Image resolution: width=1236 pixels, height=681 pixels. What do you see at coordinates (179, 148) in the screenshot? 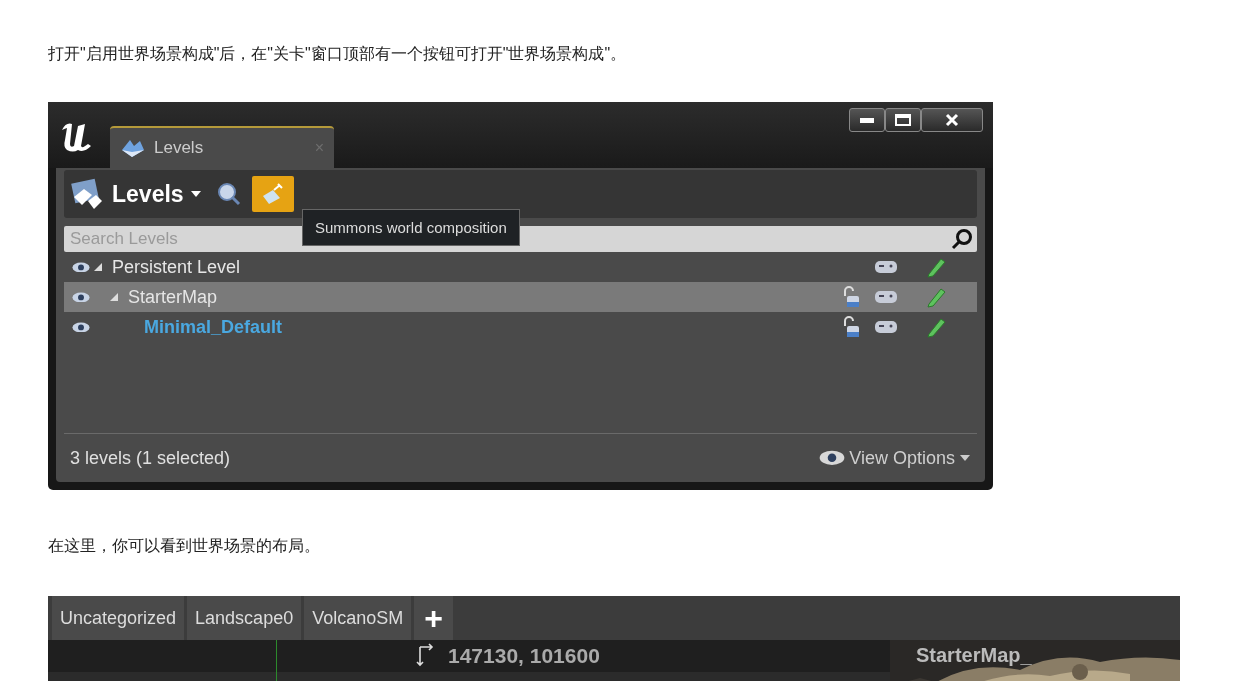
I see `tab-label: Levels` at bounding box center [179, 148].